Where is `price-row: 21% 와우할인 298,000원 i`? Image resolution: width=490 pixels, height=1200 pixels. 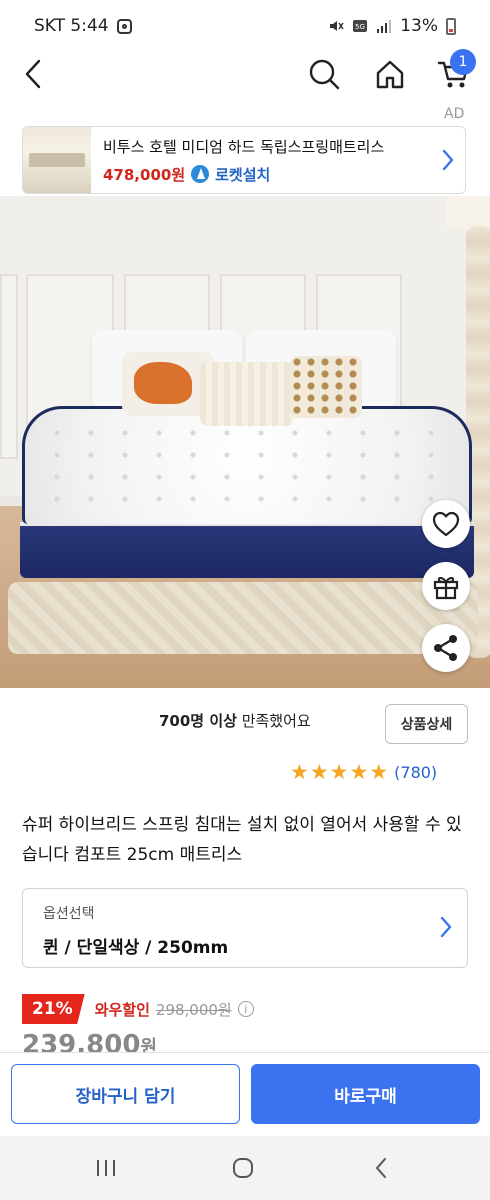
price-row: 21% 와우할인 298,000원 i is located at coordinates (138, 1009).